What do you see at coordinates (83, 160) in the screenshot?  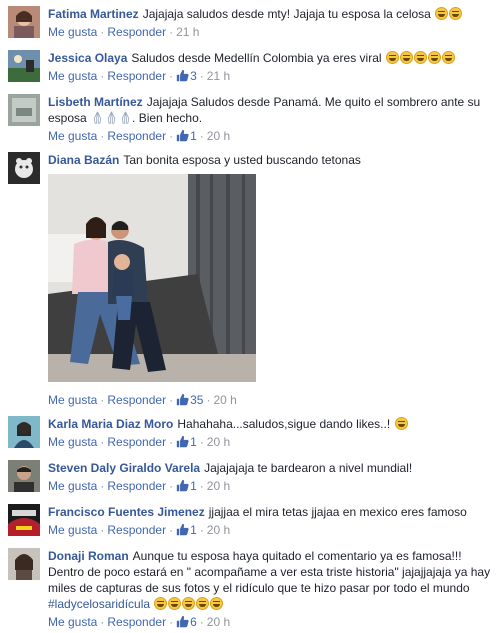 I see `comment-author: Diana Bazán` at bounding box center [83, 160].